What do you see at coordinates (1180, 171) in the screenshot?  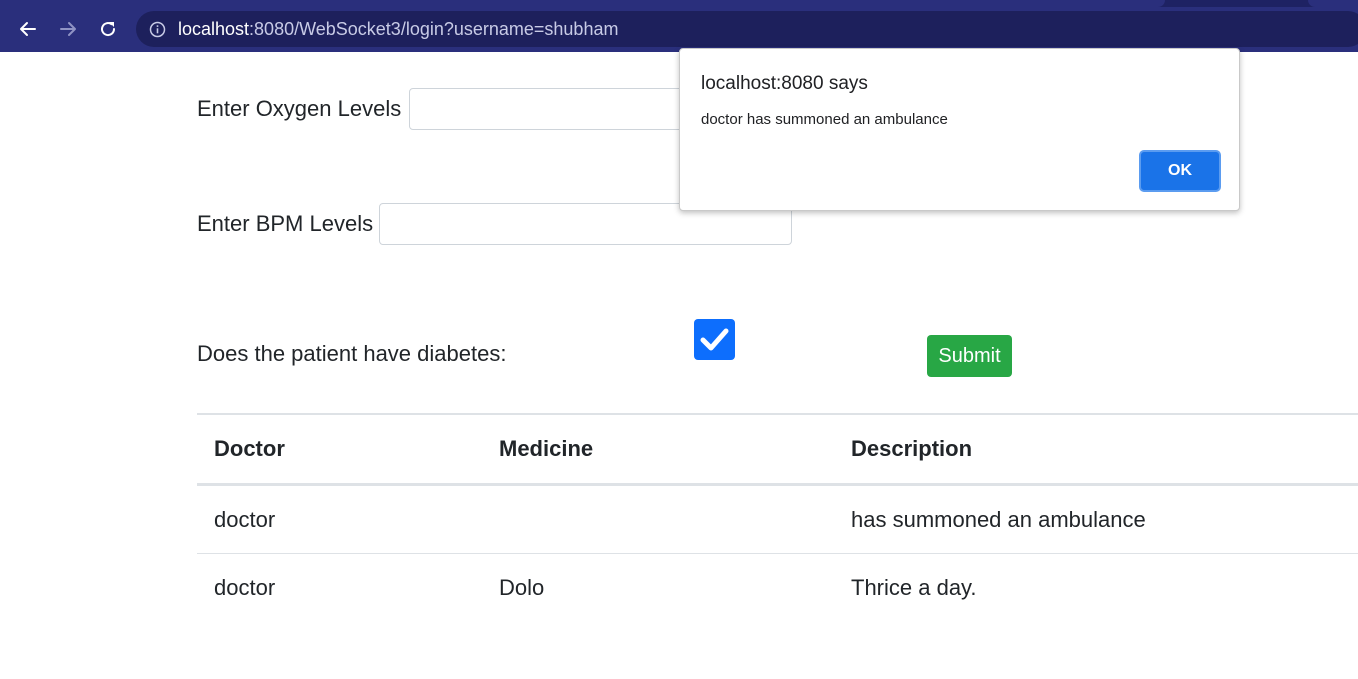 I see `ok-button: OK` at bounding box center [1180, 171].